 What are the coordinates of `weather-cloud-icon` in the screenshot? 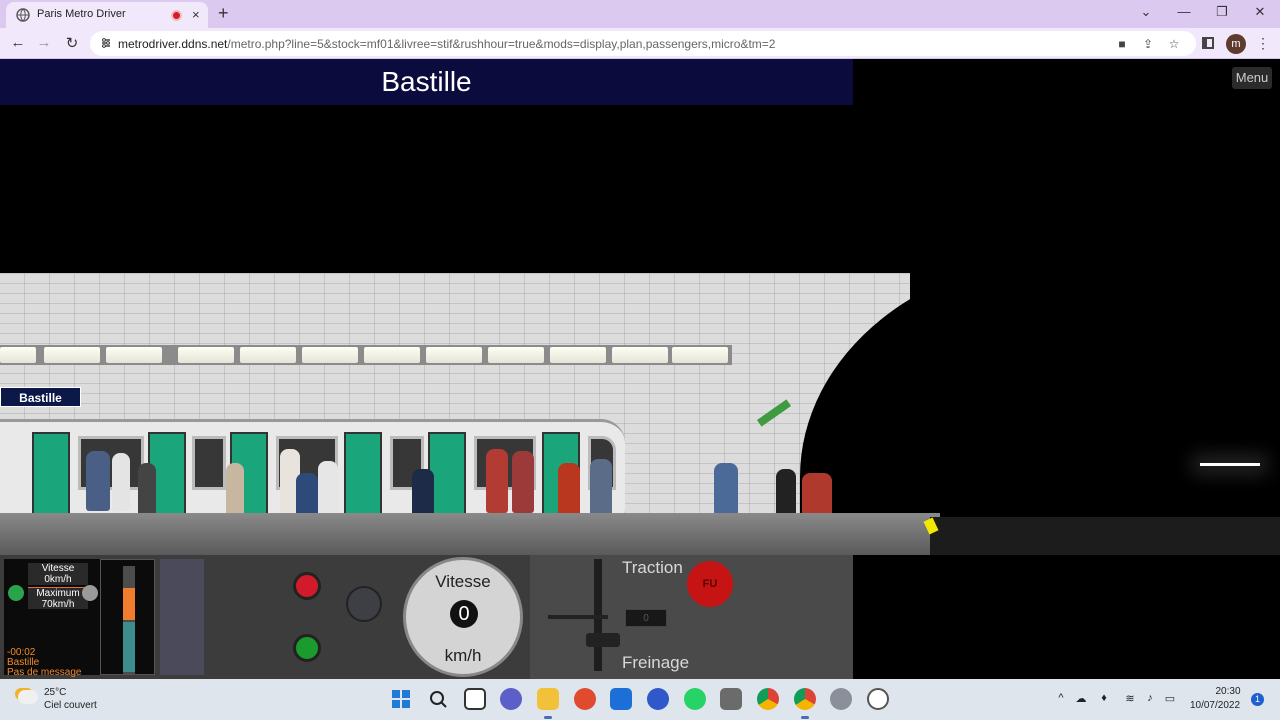 It's located at (28, 697).